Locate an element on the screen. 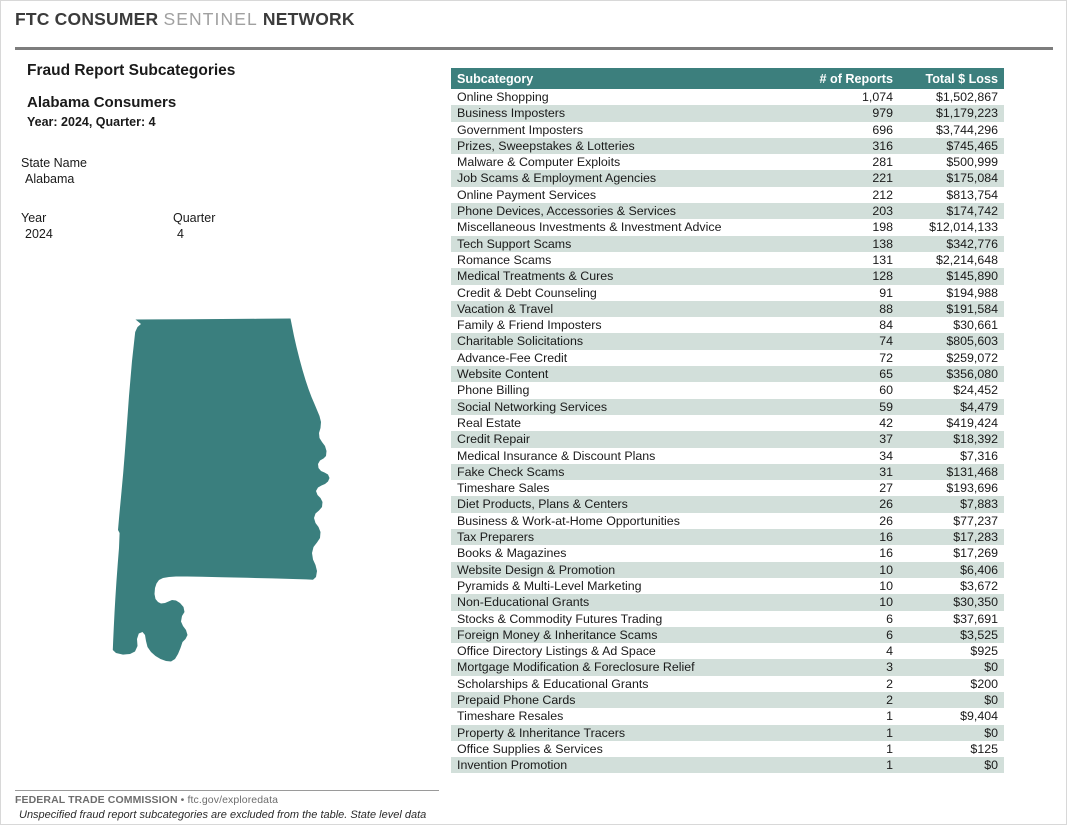 Image resolution: width=1067 pixels, height=825 pixels. cell-total-loss: $17,269 is located at coordinates (951, 553).